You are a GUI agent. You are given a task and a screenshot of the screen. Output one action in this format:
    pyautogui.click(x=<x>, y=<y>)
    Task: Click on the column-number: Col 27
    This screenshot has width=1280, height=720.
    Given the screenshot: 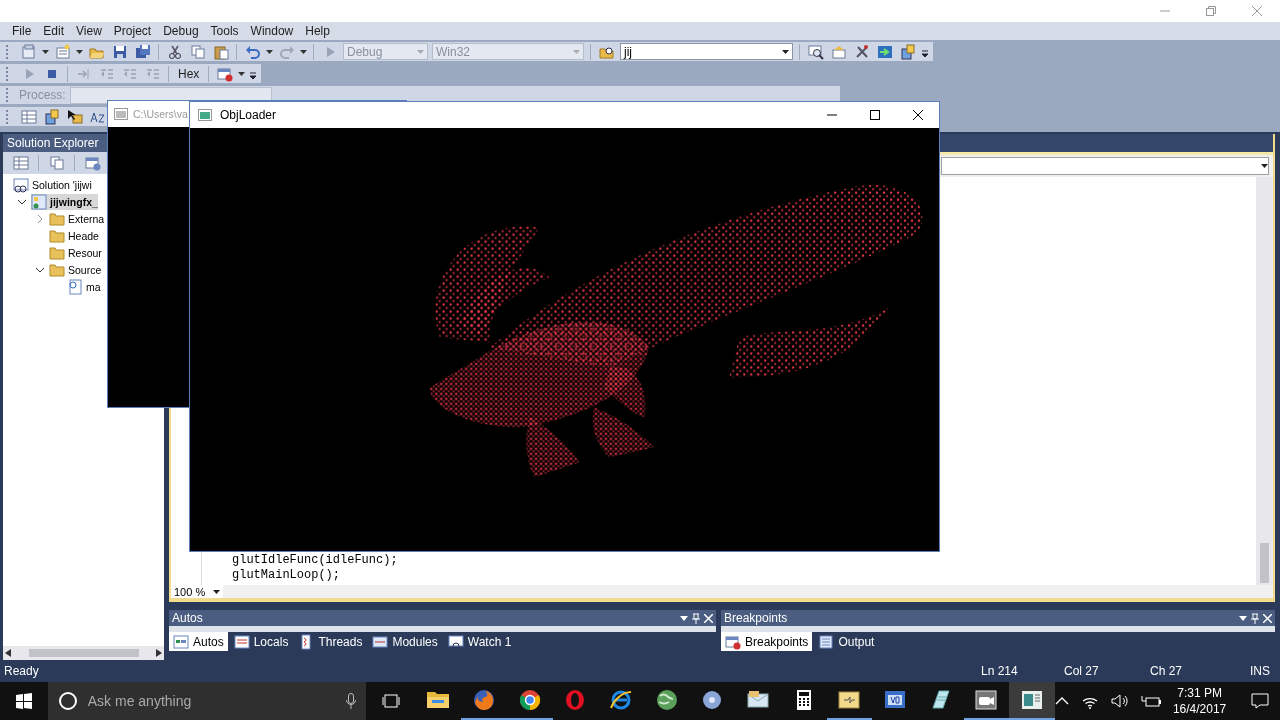 What is the action you would take?
    pyautogui.click(x=1082, y=671)
    